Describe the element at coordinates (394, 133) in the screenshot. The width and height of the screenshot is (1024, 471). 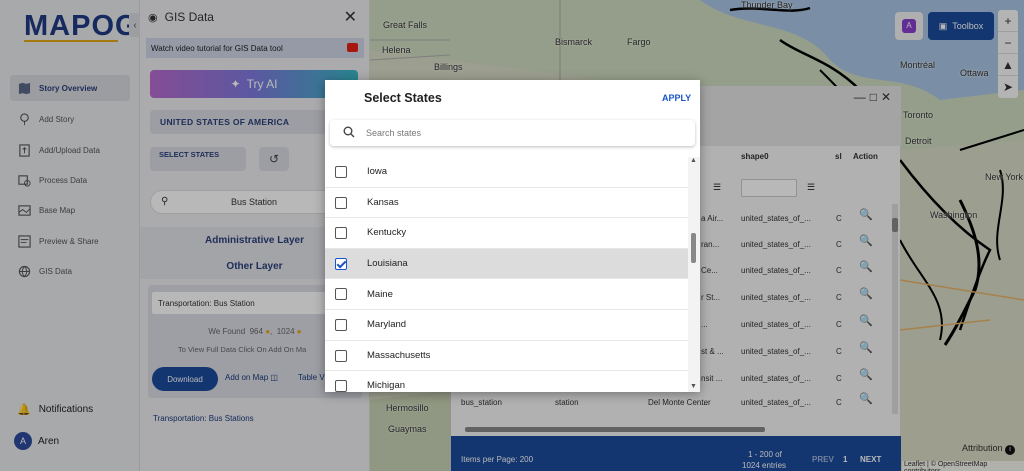
I see `state-search-placeholder: Search states` at that location.